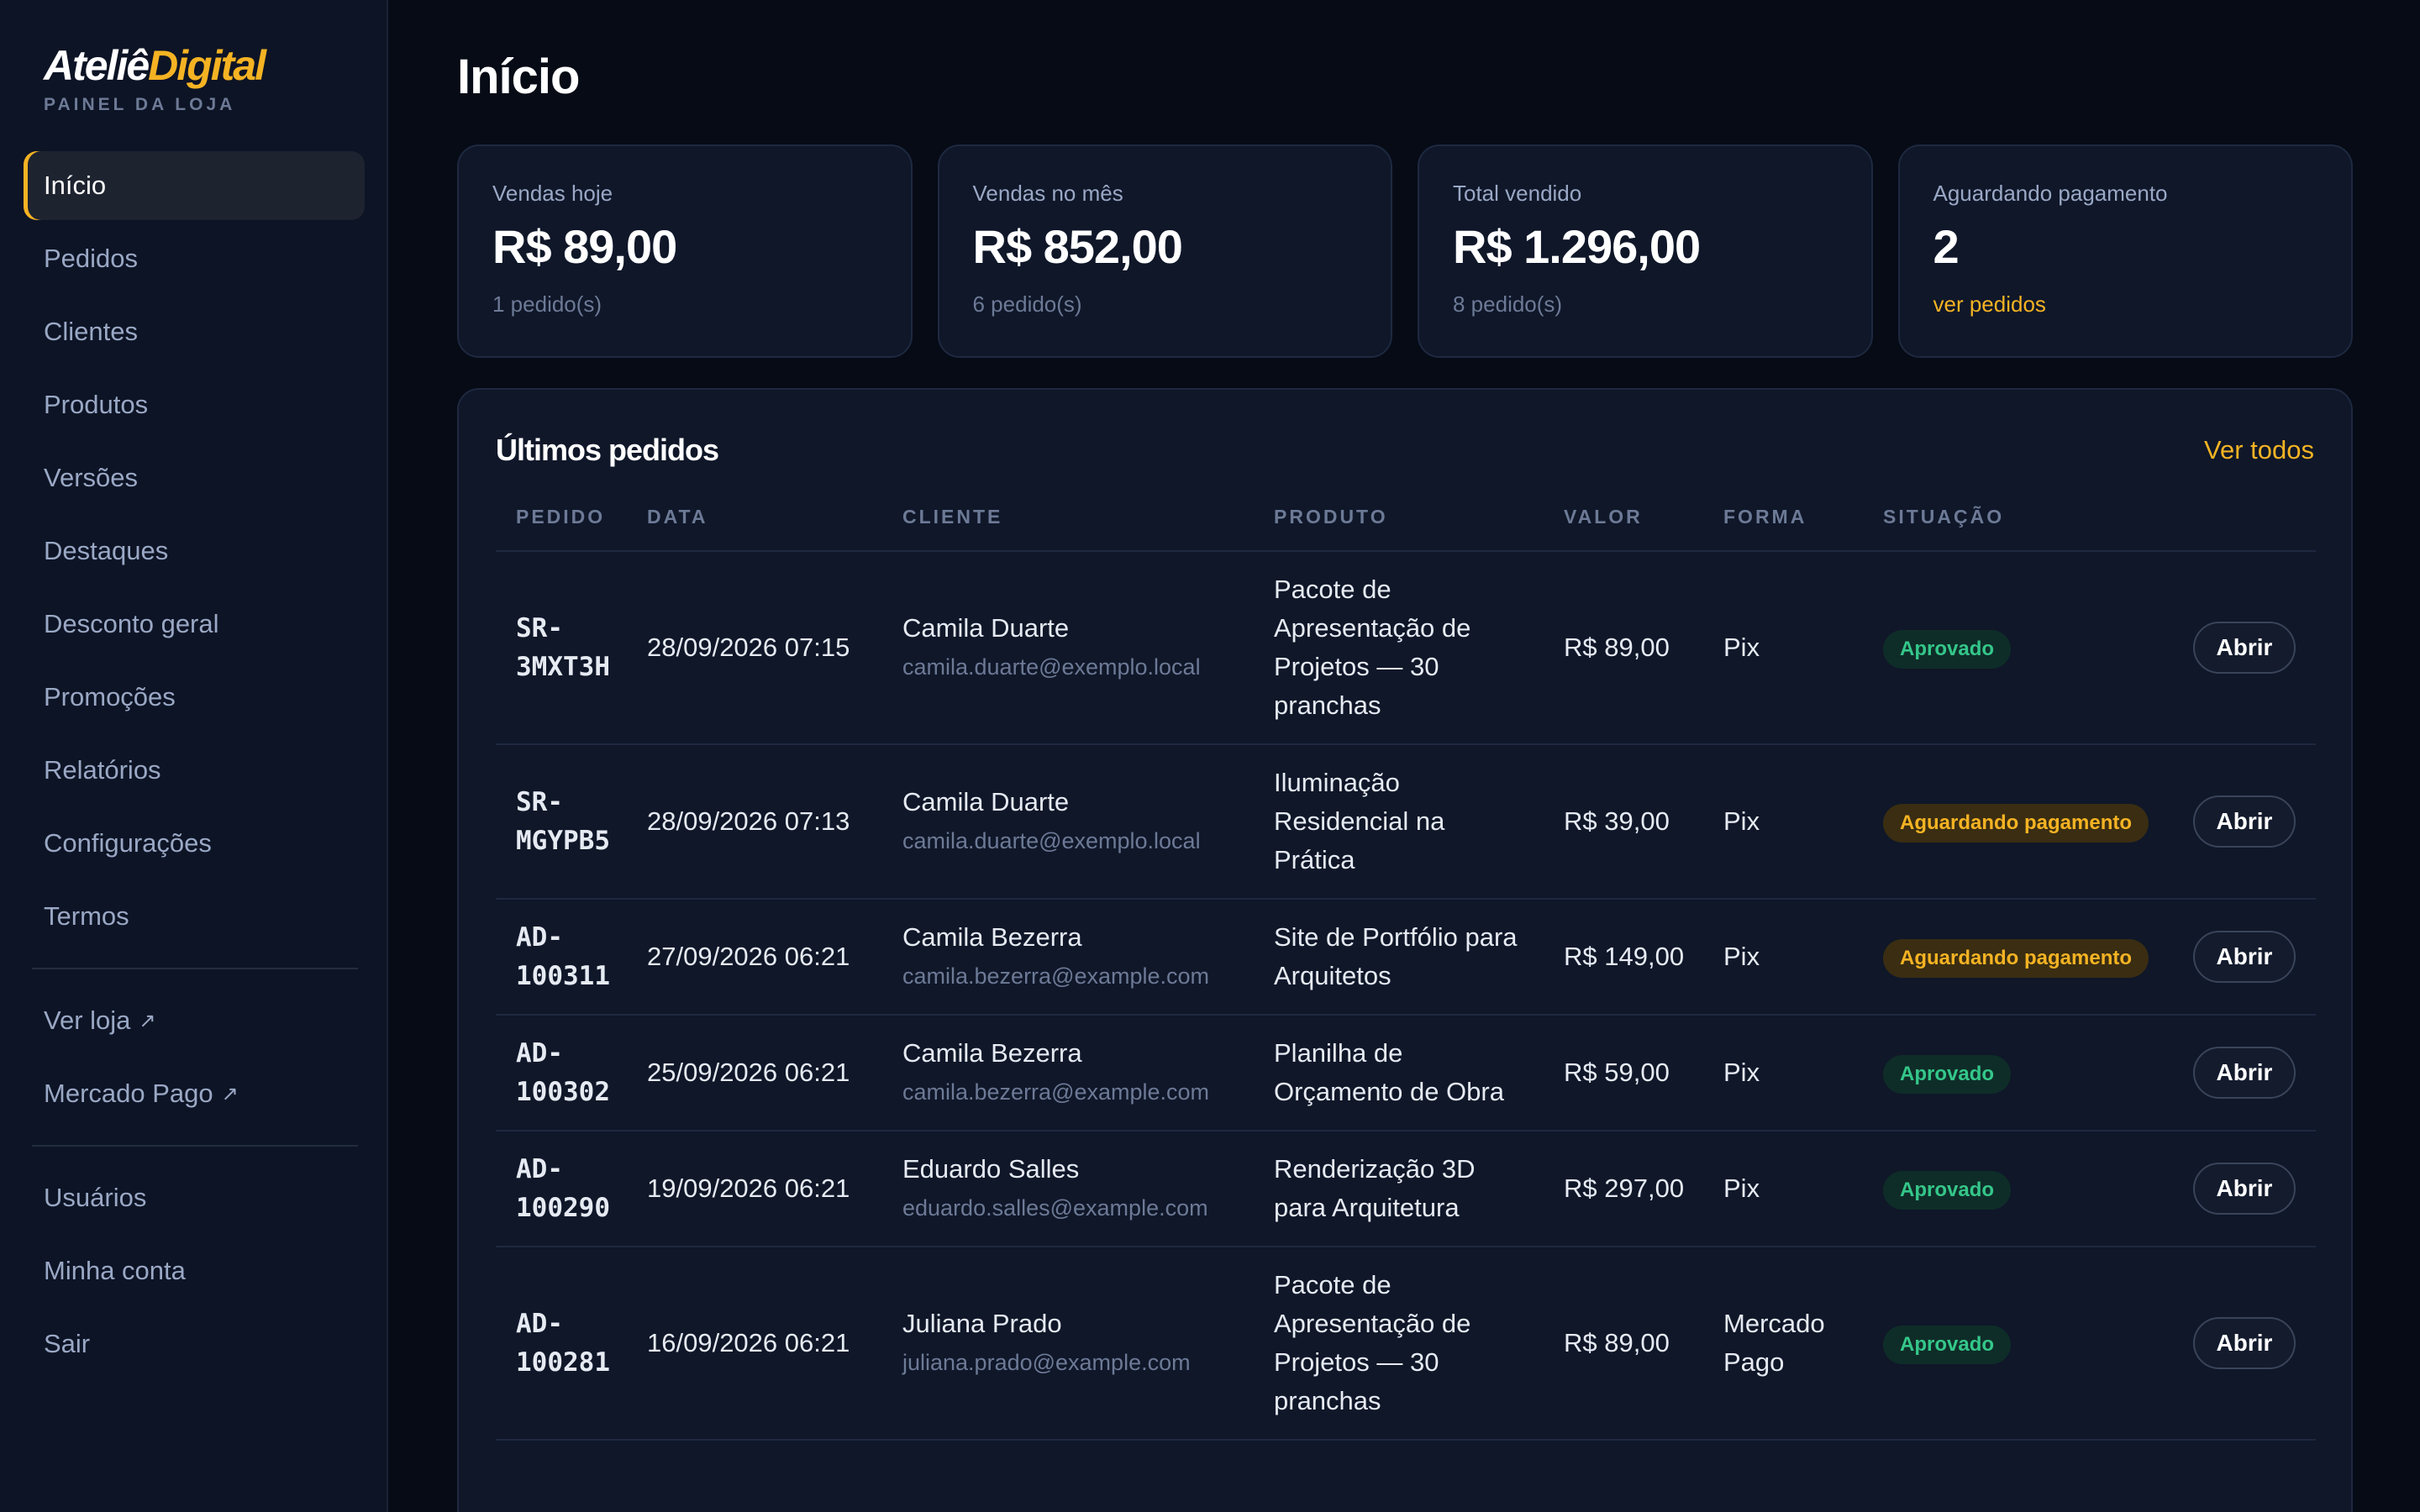  What do you see at coordinates (1051, 667) in the screenshot?
I see `customer-email: camila.duarte@exemplo.local` at bounding box center [1051, 667].